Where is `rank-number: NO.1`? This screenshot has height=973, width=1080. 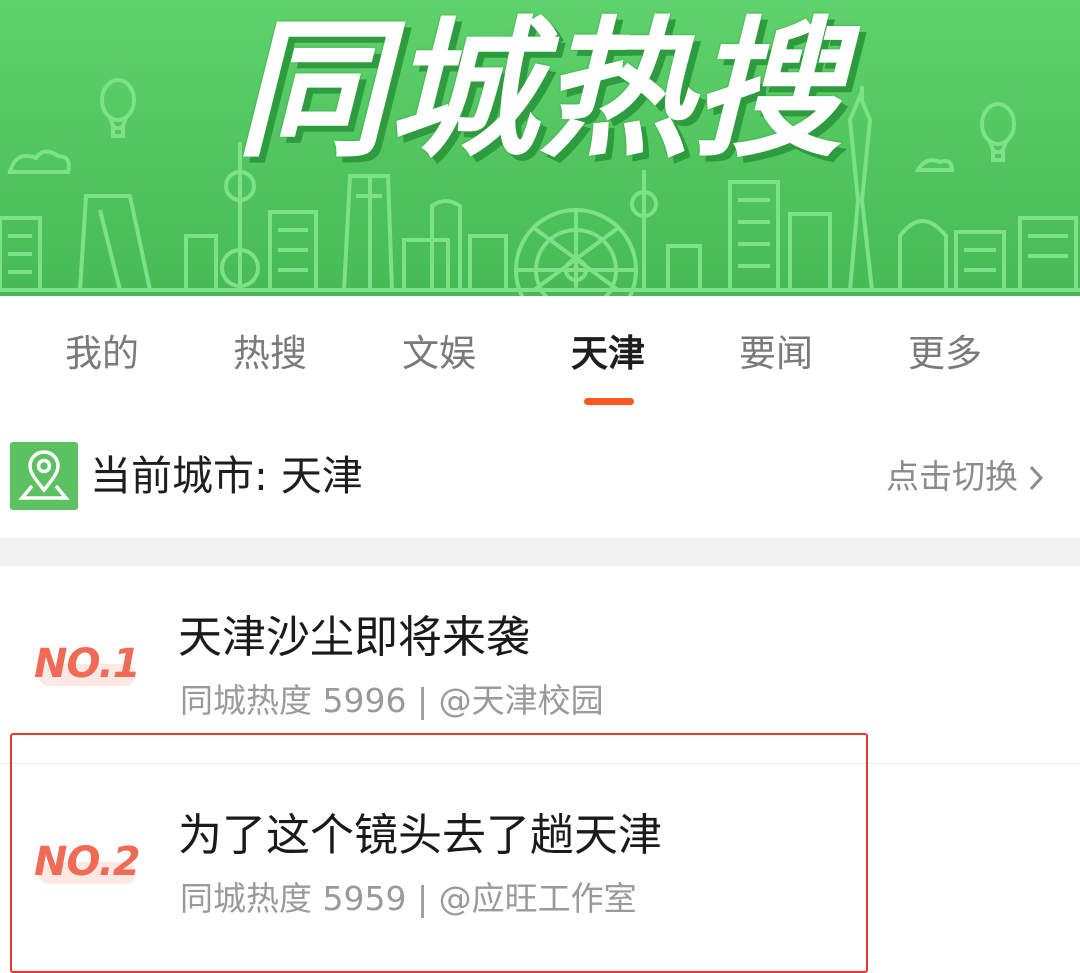 rank-number: NO.1 is located at coordinates (87, 664).